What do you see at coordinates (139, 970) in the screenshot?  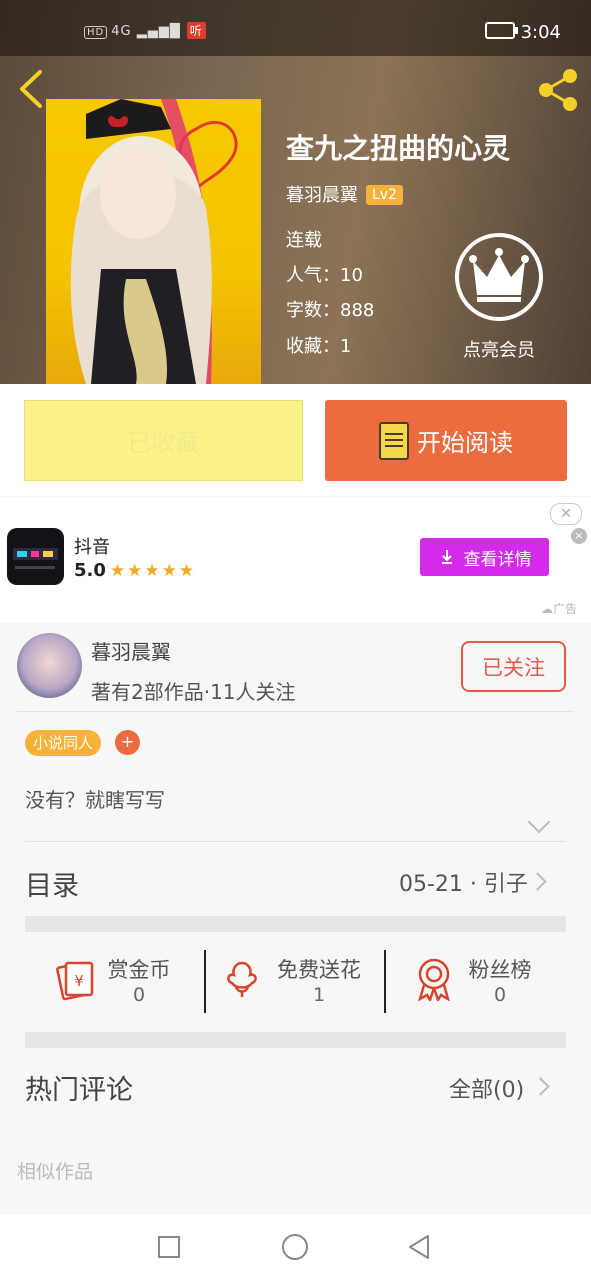 I see `stat-reward-title: 赏金币` at bounding box center [139, 970].